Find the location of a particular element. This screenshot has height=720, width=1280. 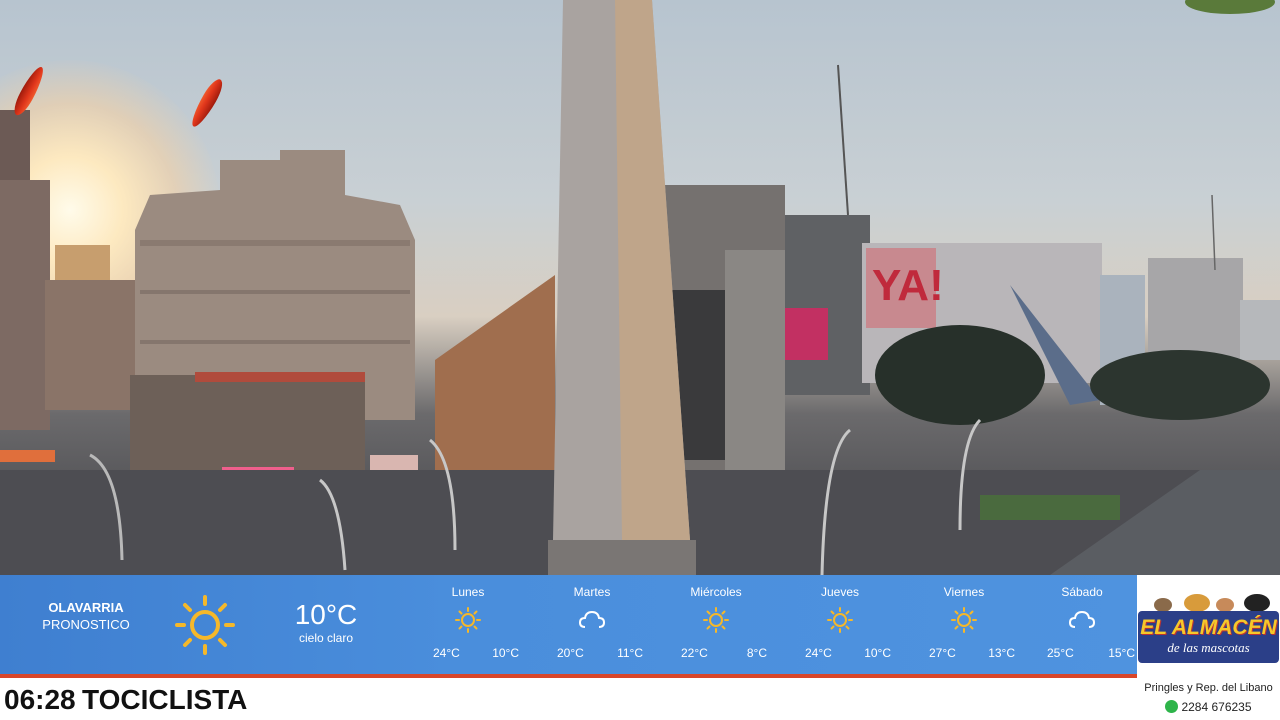

day-name: Jueves is located at coordinates (840, 592).